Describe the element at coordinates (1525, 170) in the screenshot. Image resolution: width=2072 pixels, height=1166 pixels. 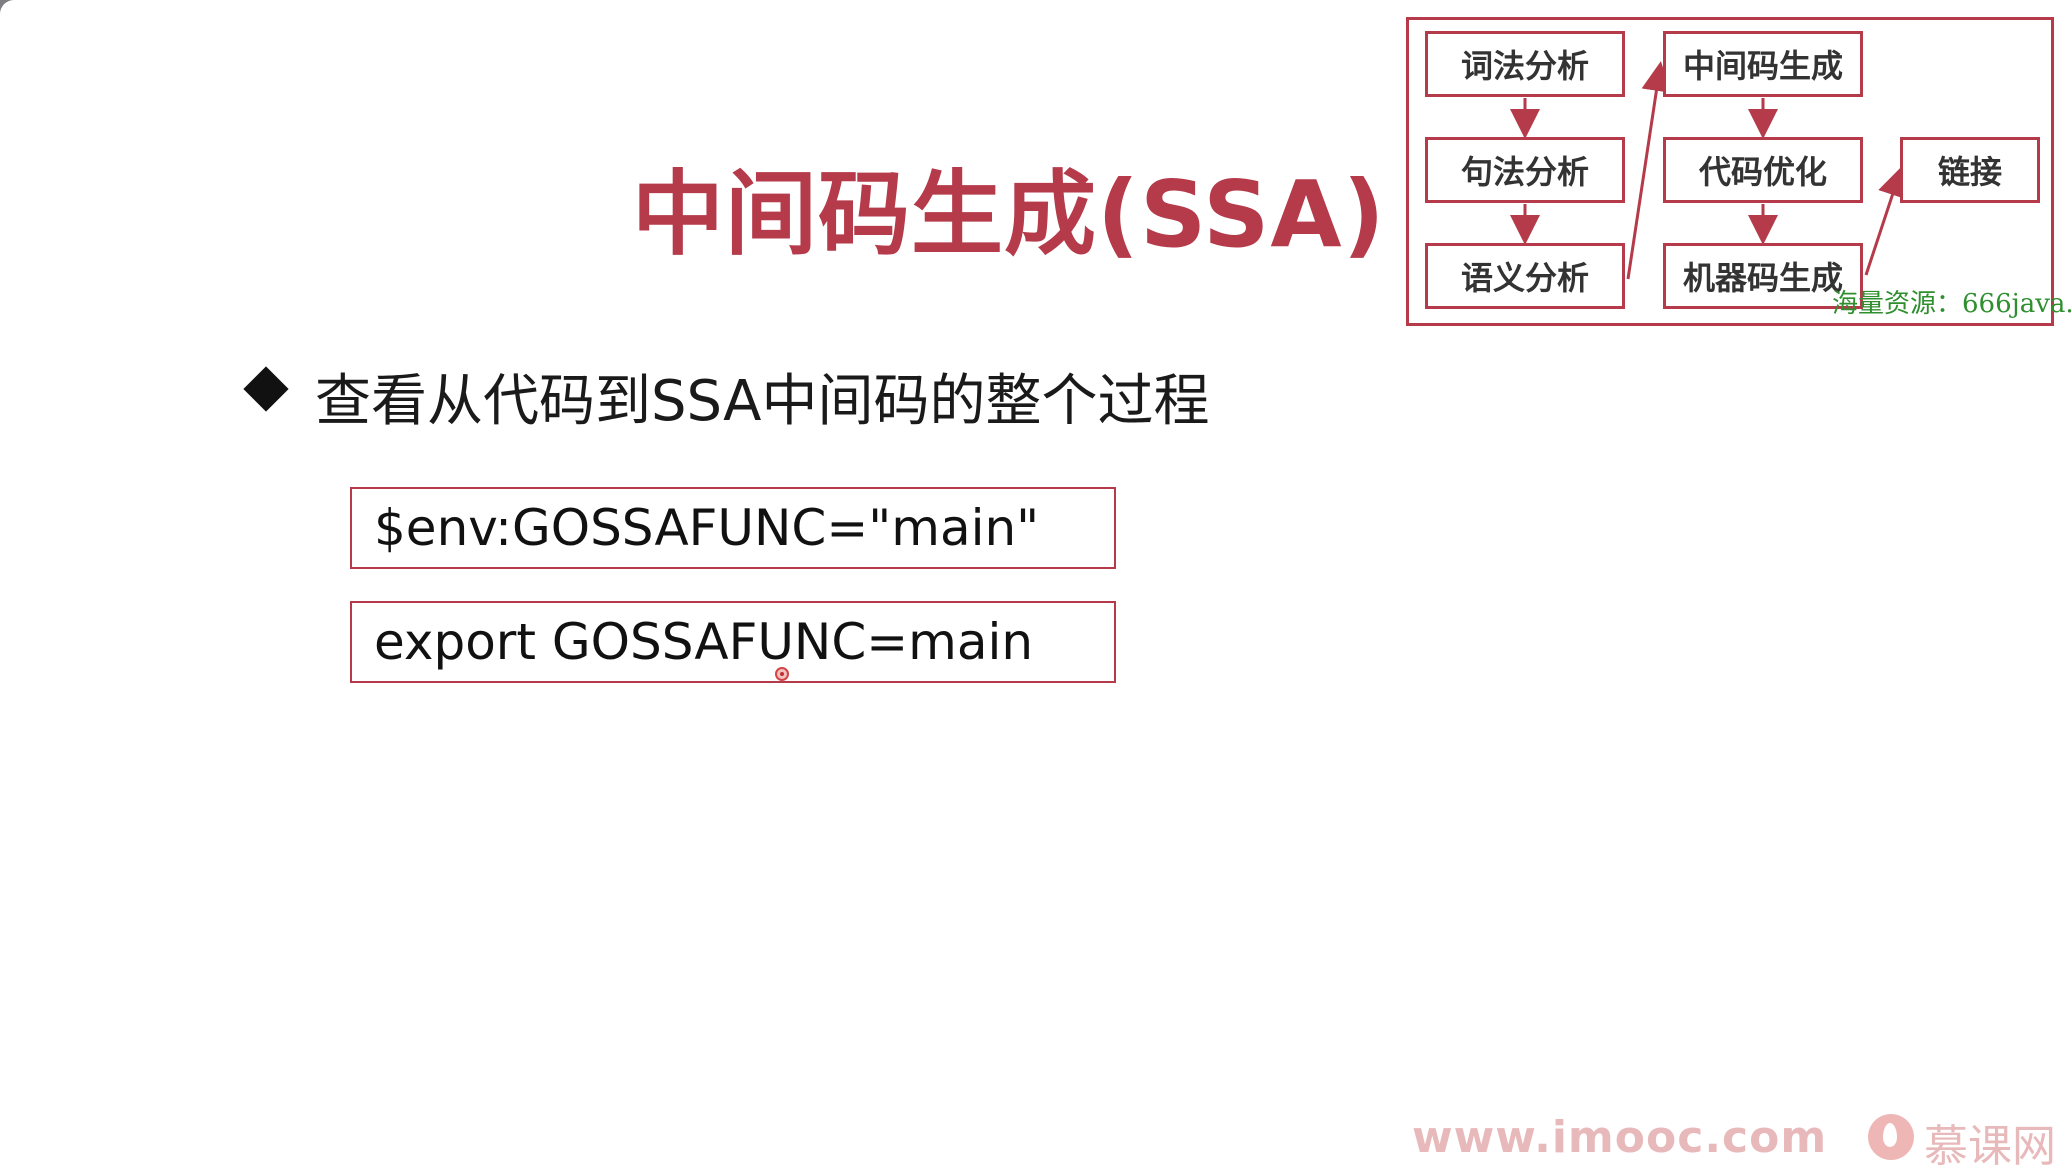
I see `flow-node-syntax: 句法分析` at that location.